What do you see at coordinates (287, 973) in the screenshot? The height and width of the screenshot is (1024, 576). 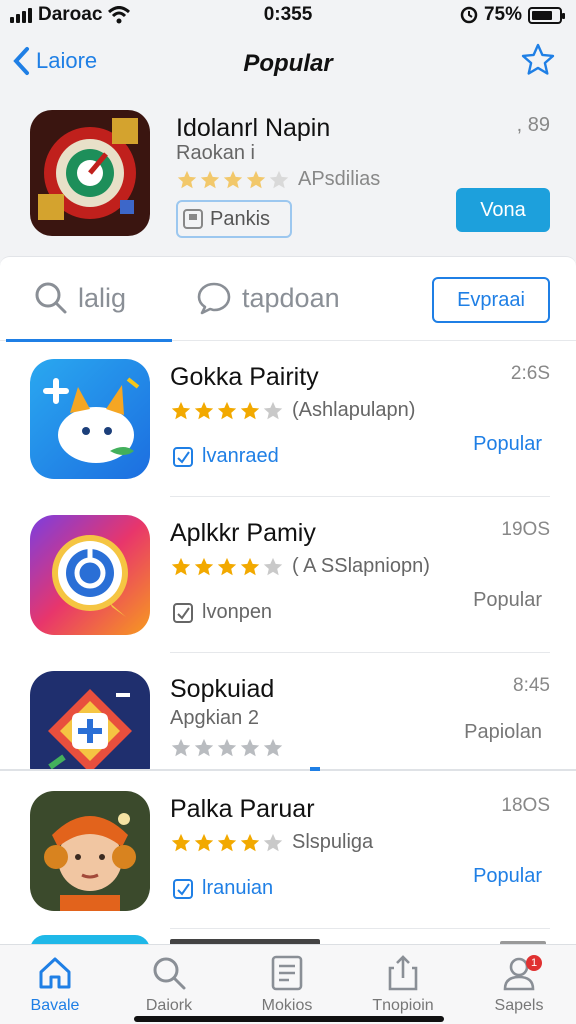 I see `list-icon` at bounding box center [287, 973].